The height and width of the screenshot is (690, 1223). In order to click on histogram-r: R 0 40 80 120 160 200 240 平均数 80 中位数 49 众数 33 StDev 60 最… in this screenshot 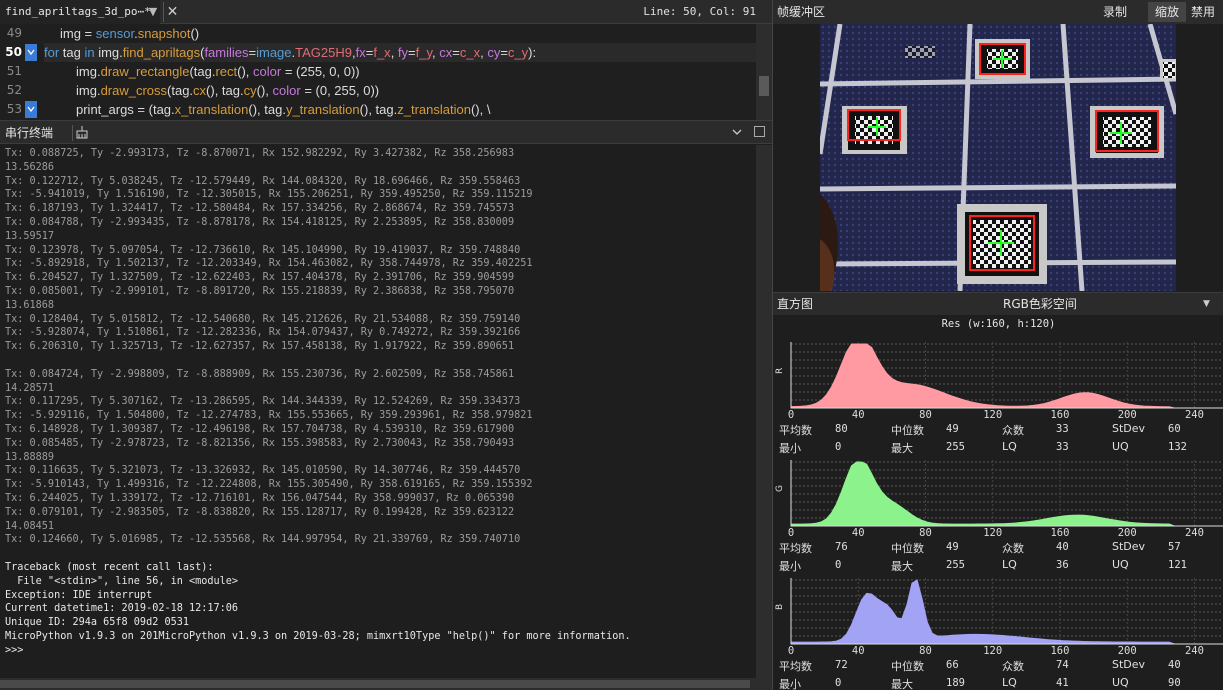, I will do `click(998, 397)`.